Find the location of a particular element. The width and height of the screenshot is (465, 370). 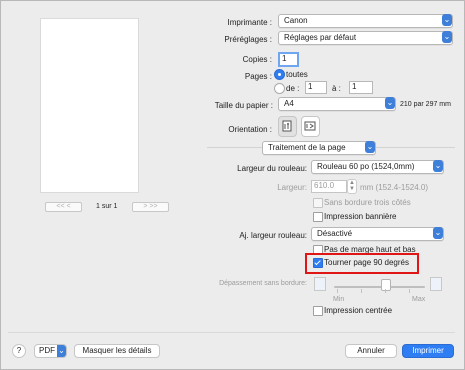

orientation-label: Orientation : is located at coordinates (250, 129).